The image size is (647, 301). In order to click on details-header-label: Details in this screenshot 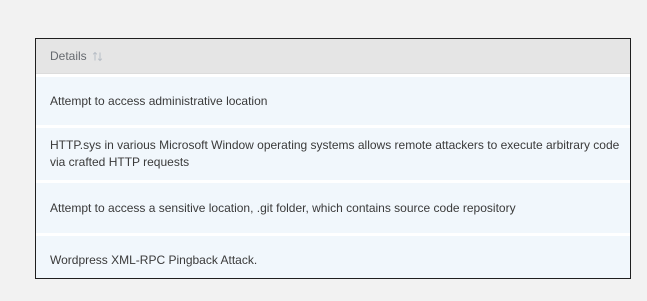, I will do `click(68, 56)`.